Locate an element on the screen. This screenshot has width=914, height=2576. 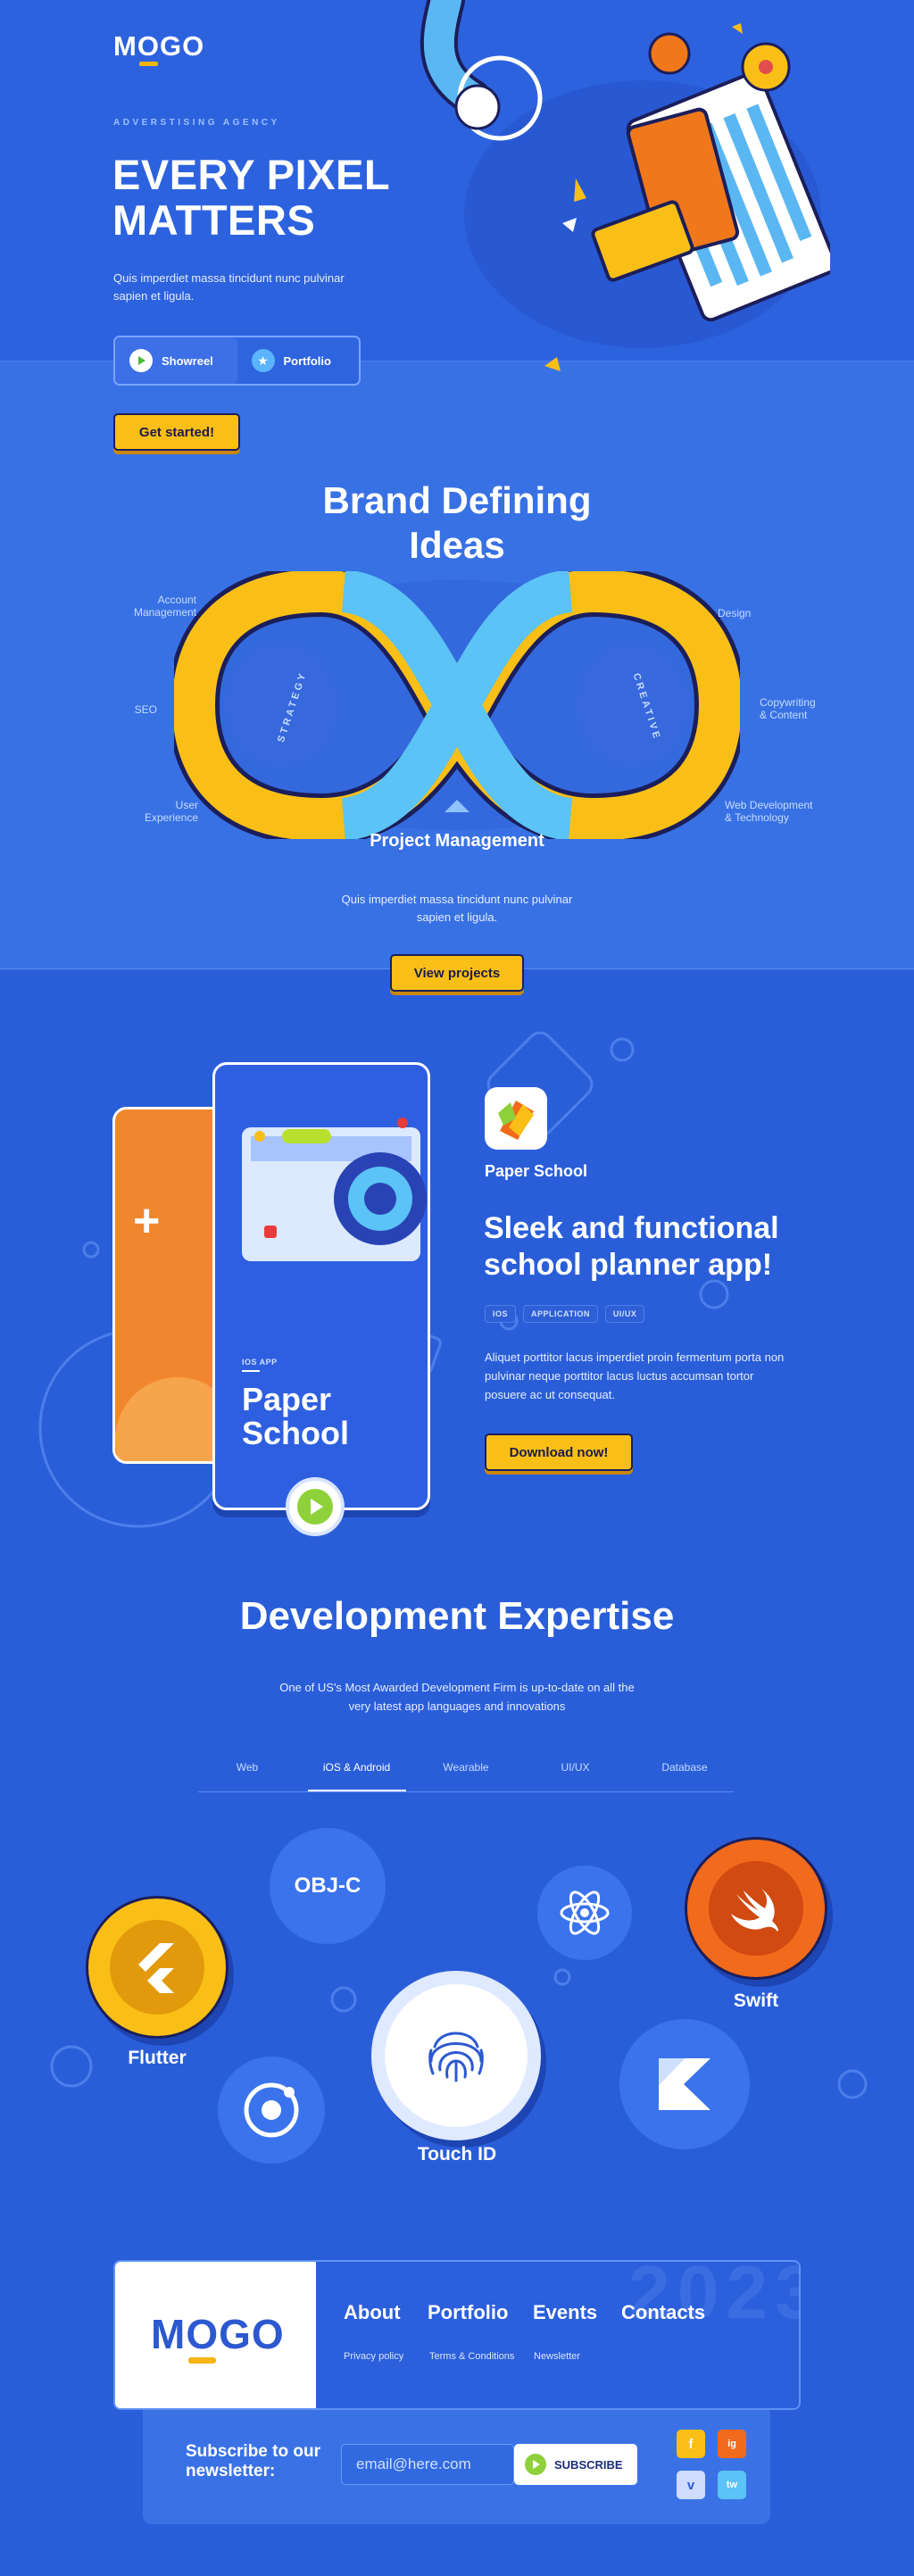
kotlin-icon is located at coordinates (684, 2084).